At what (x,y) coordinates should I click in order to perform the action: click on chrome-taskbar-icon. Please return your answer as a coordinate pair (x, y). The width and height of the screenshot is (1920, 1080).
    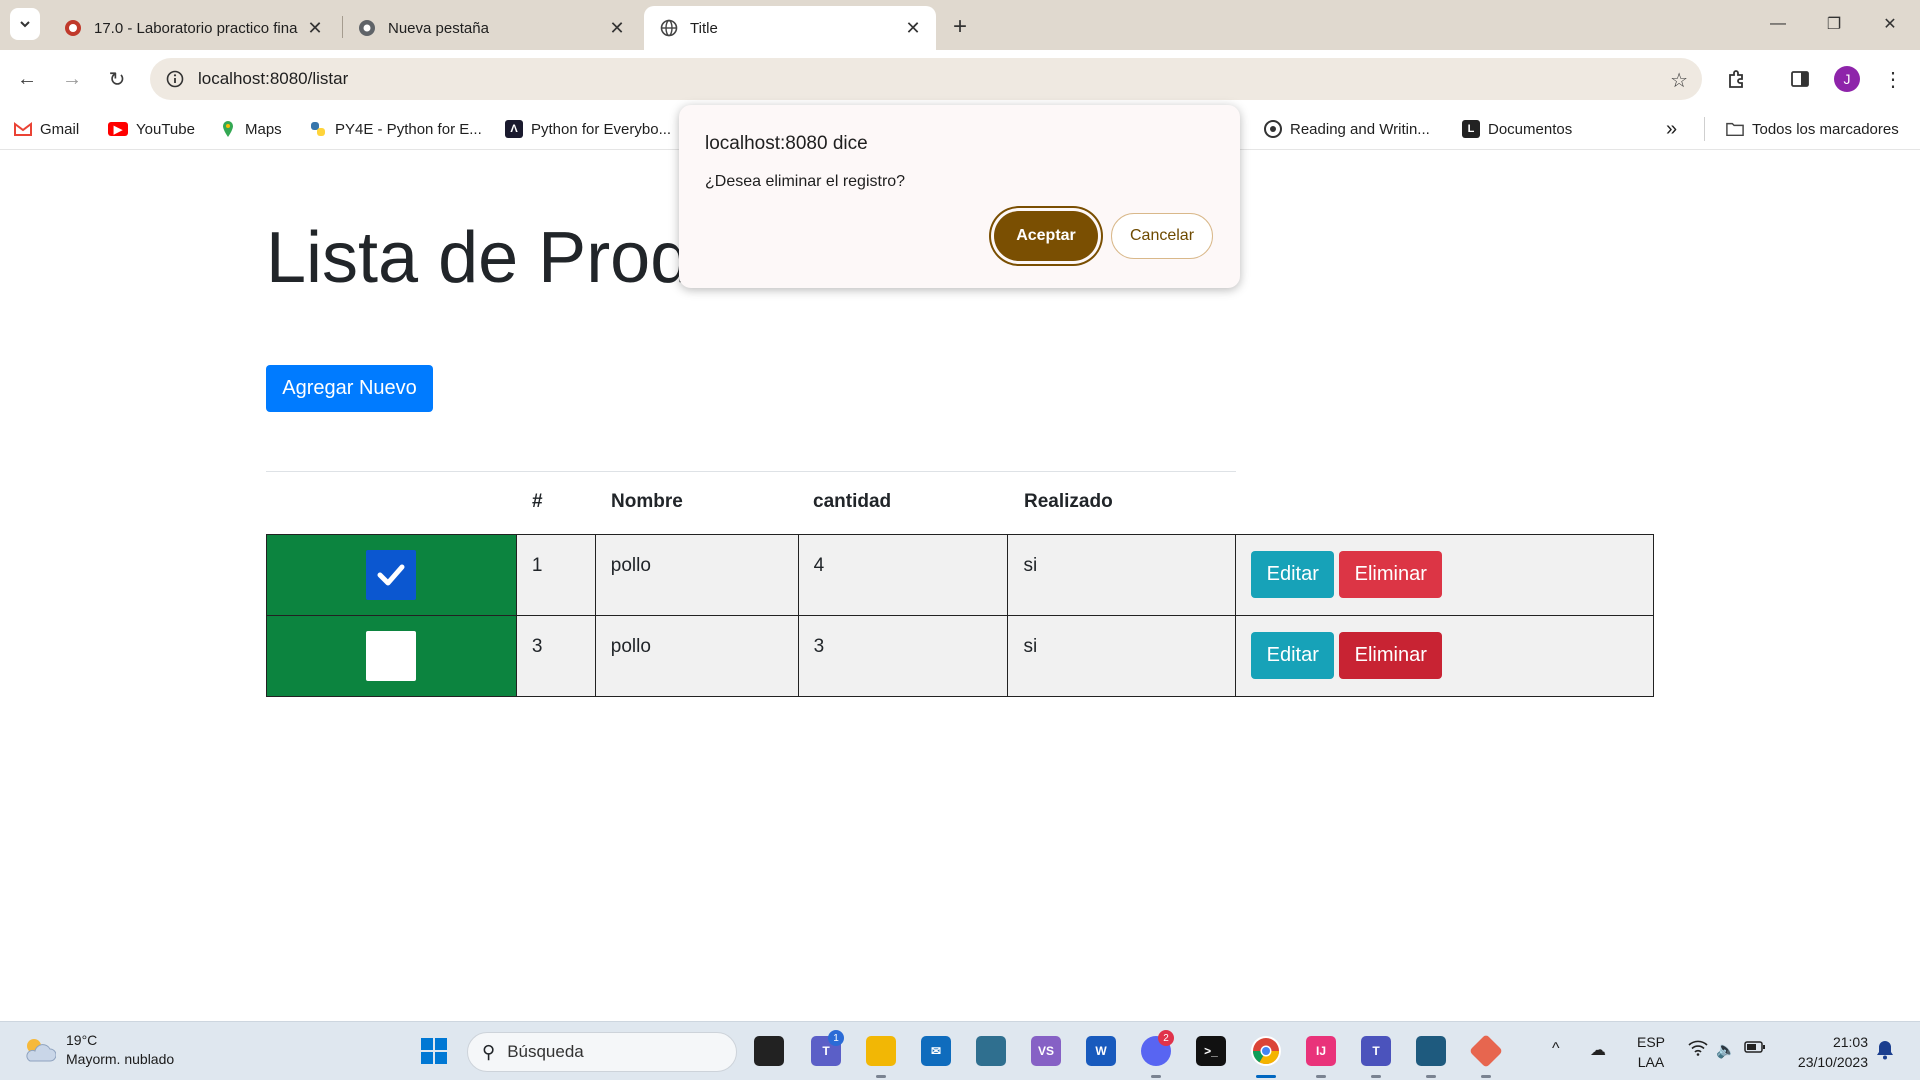
    Looking at the image, I should click on (1266, 1051).